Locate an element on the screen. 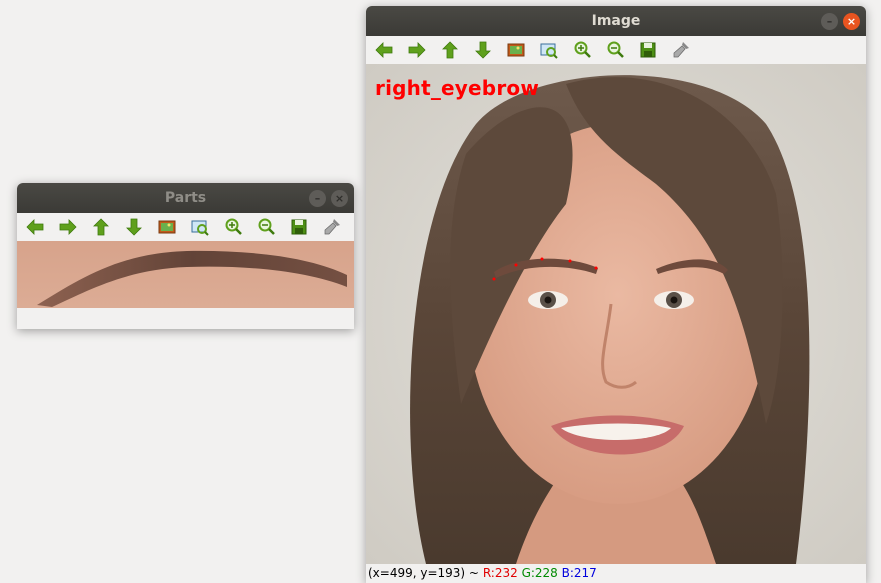  image-toolbar is located at coordinates (616, 50).